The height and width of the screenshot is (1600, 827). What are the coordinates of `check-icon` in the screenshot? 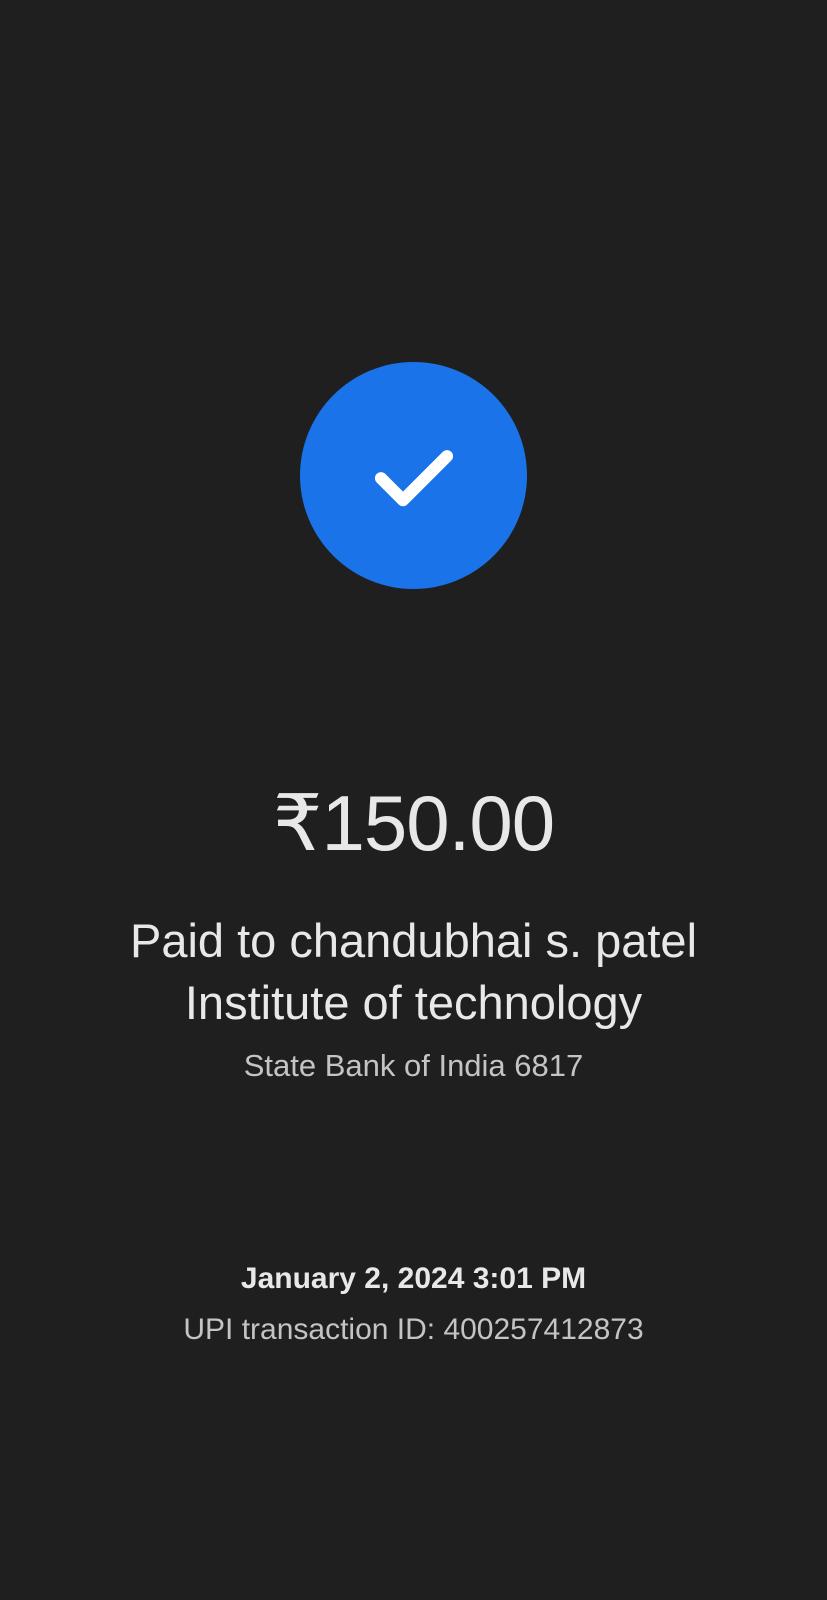 It's located at (413, 477).